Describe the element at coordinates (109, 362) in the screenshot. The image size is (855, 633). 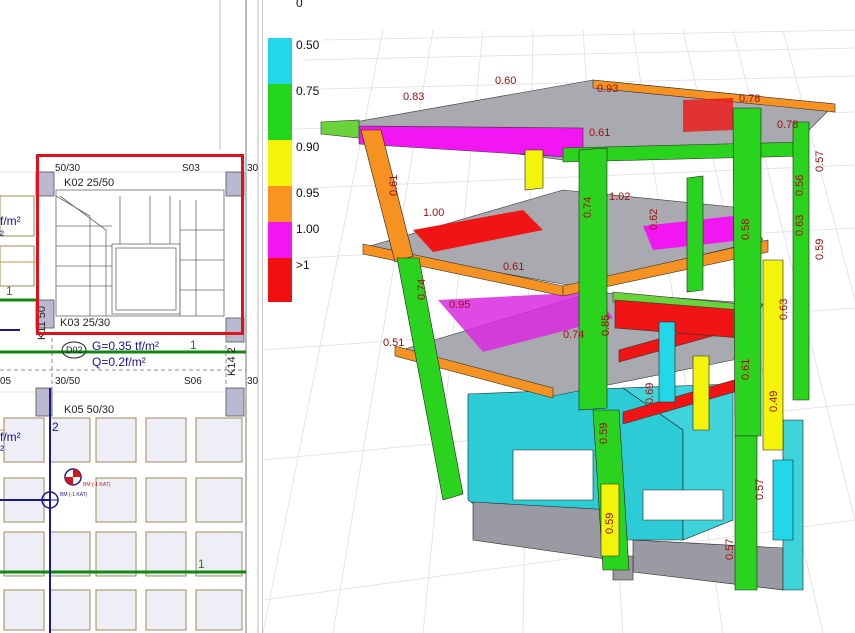
I see `slab-load-q-value: Q=0.2` at that location.